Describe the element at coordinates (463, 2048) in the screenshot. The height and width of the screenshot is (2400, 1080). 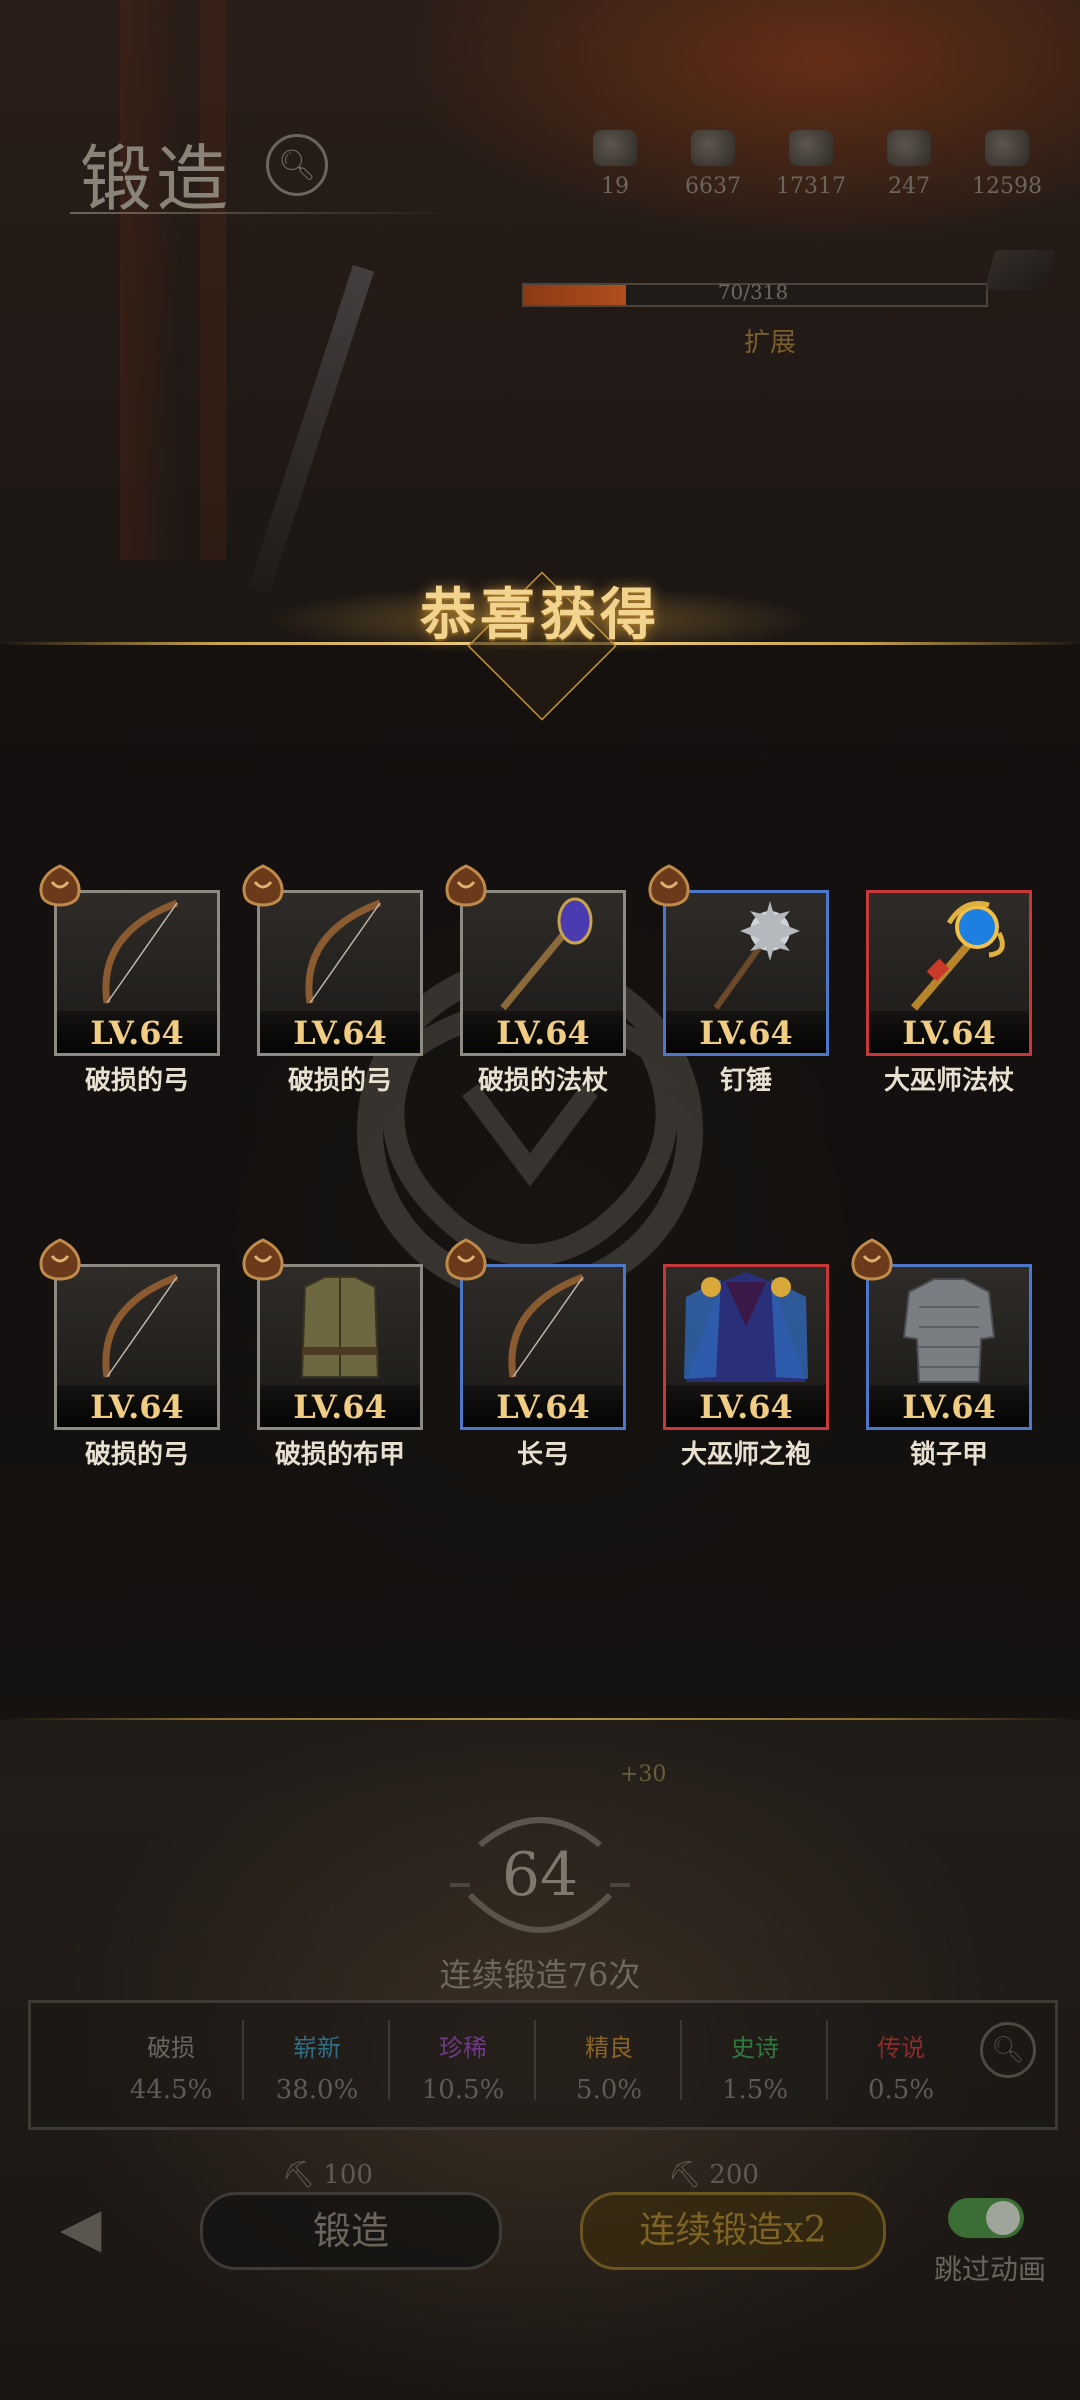
I see `probability-label: 珍稀` at that location.